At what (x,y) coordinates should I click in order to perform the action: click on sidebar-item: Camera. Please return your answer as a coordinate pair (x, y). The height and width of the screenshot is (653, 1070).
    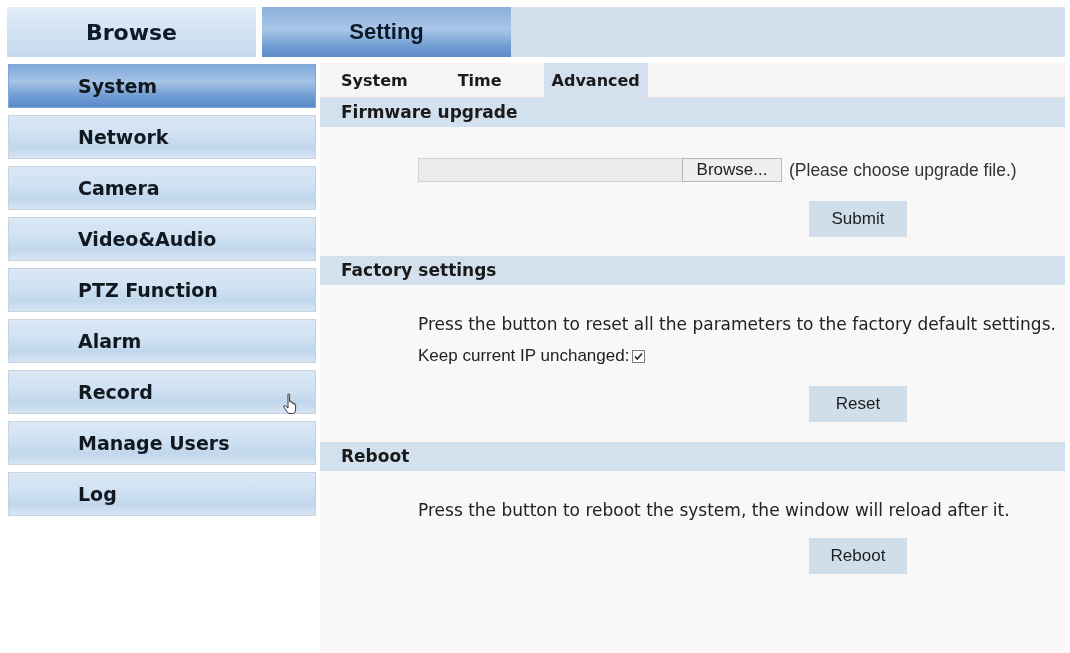
    Looking at the image, I should click on (162, 188).